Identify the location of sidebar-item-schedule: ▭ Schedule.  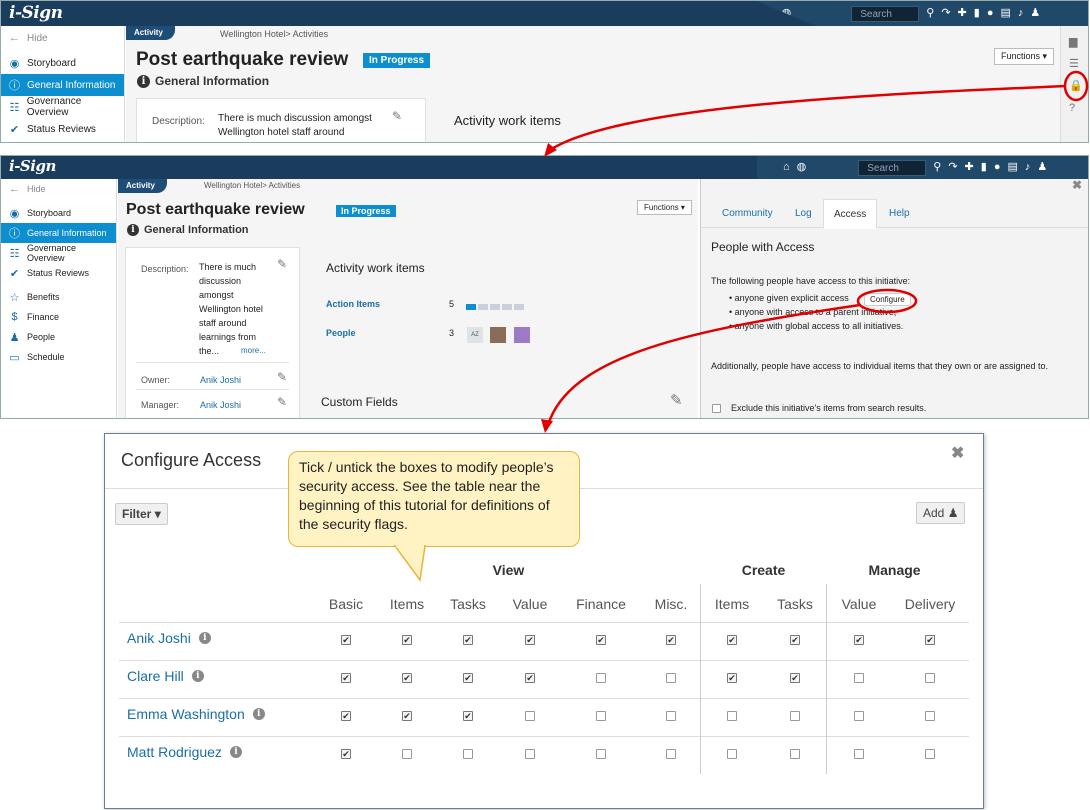
(58, 357).